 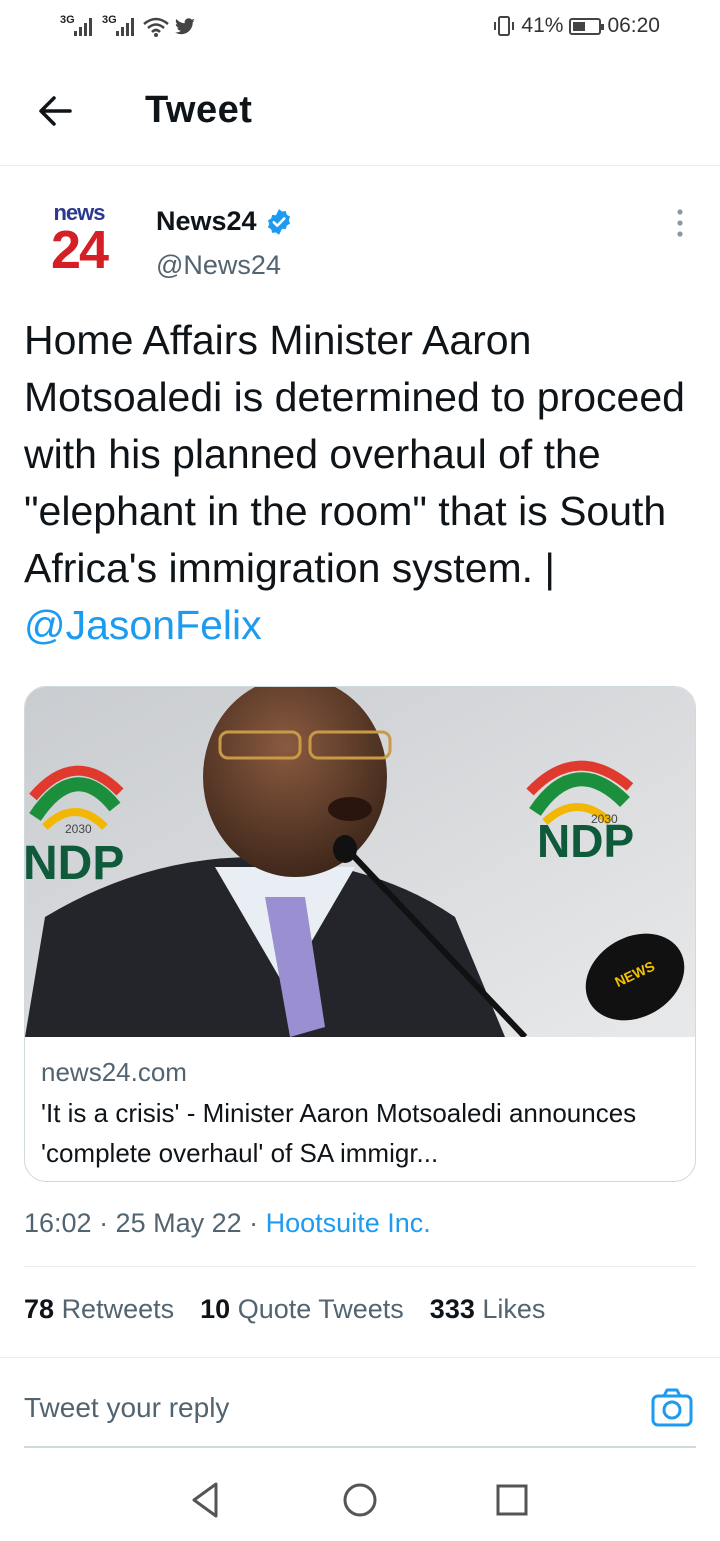 I want to click on top-app-bar: Tweet, so click(x=360, y=111).